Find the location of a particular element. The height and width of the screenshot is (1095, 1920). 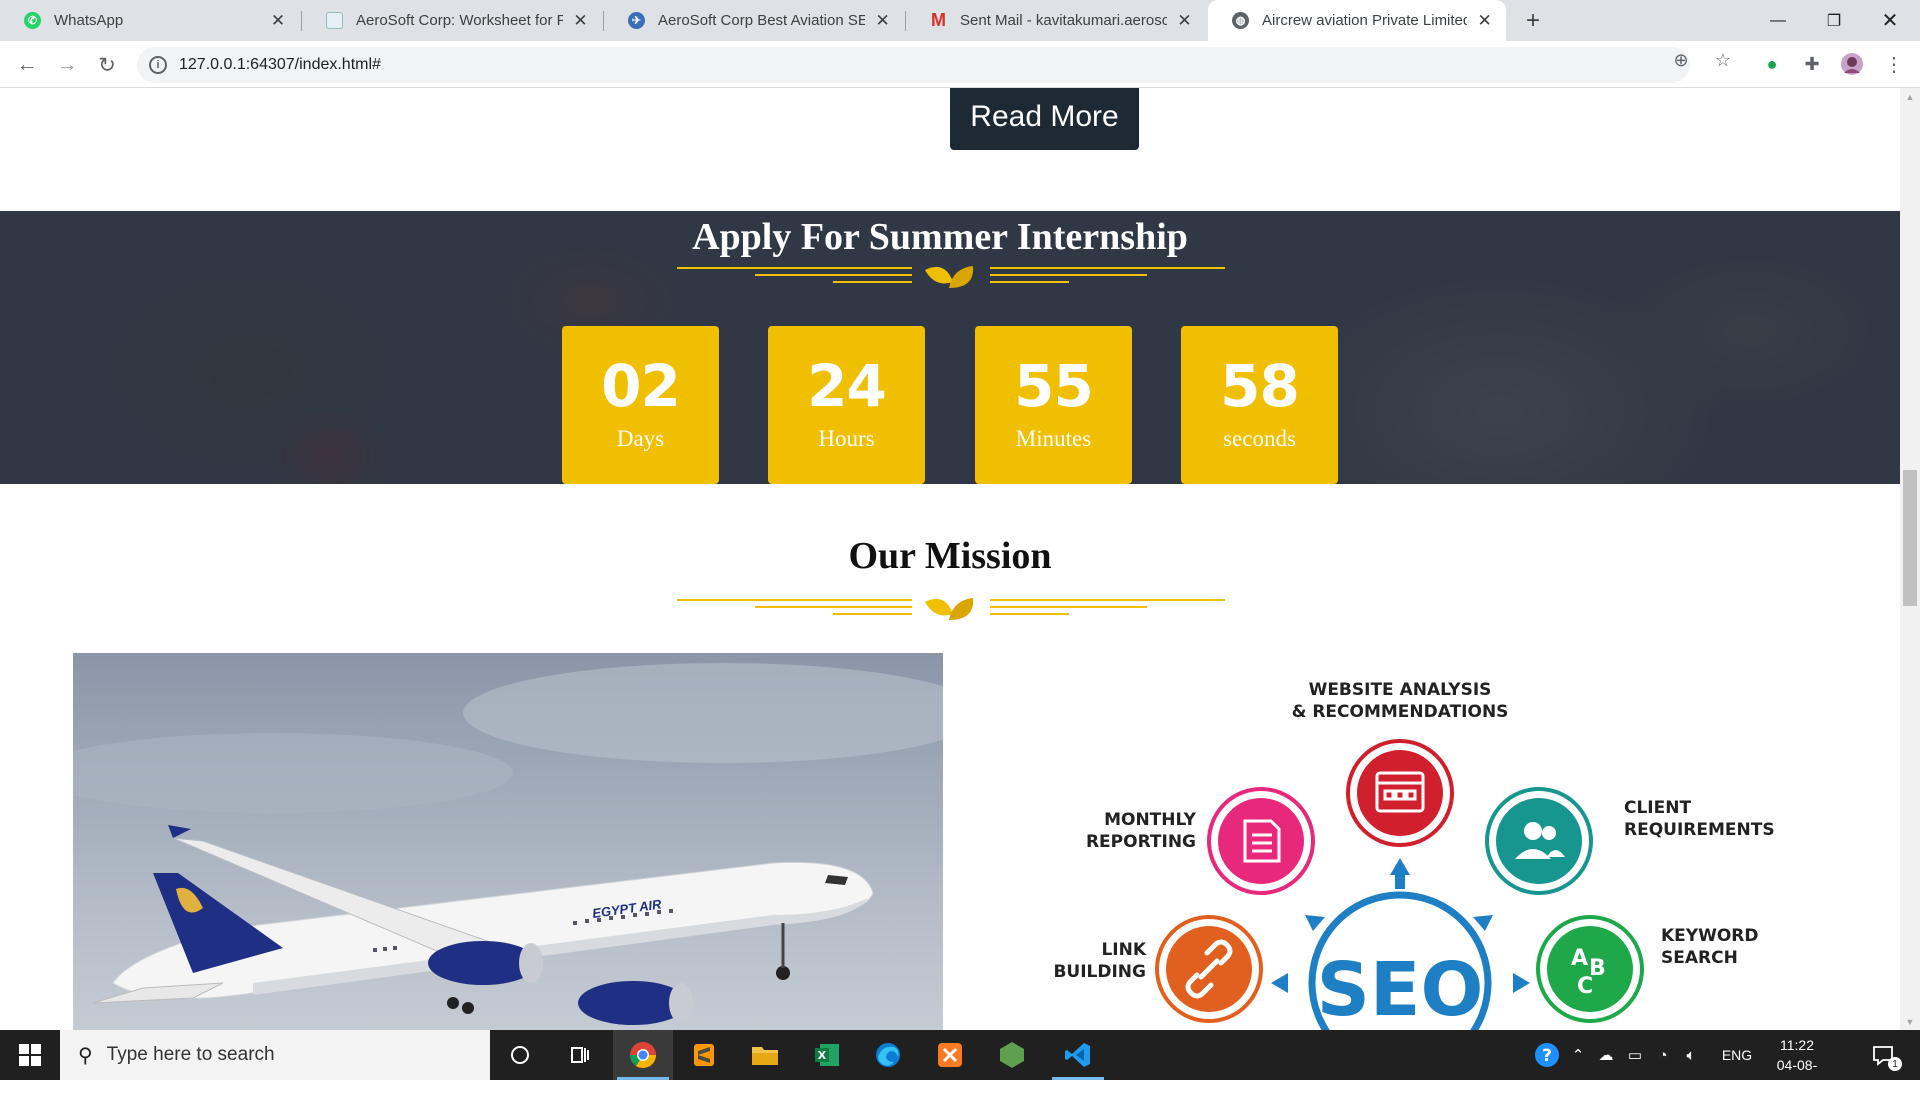

volume-icon: 🔈︎ is located at coordinates (1691, 1055).